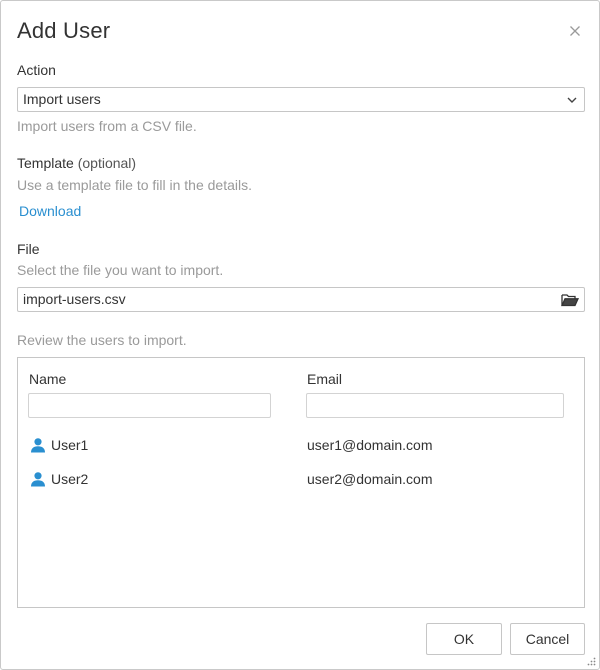 The image size is (600, 670). I want to click on column-header-name: Name, so click(47, 379).